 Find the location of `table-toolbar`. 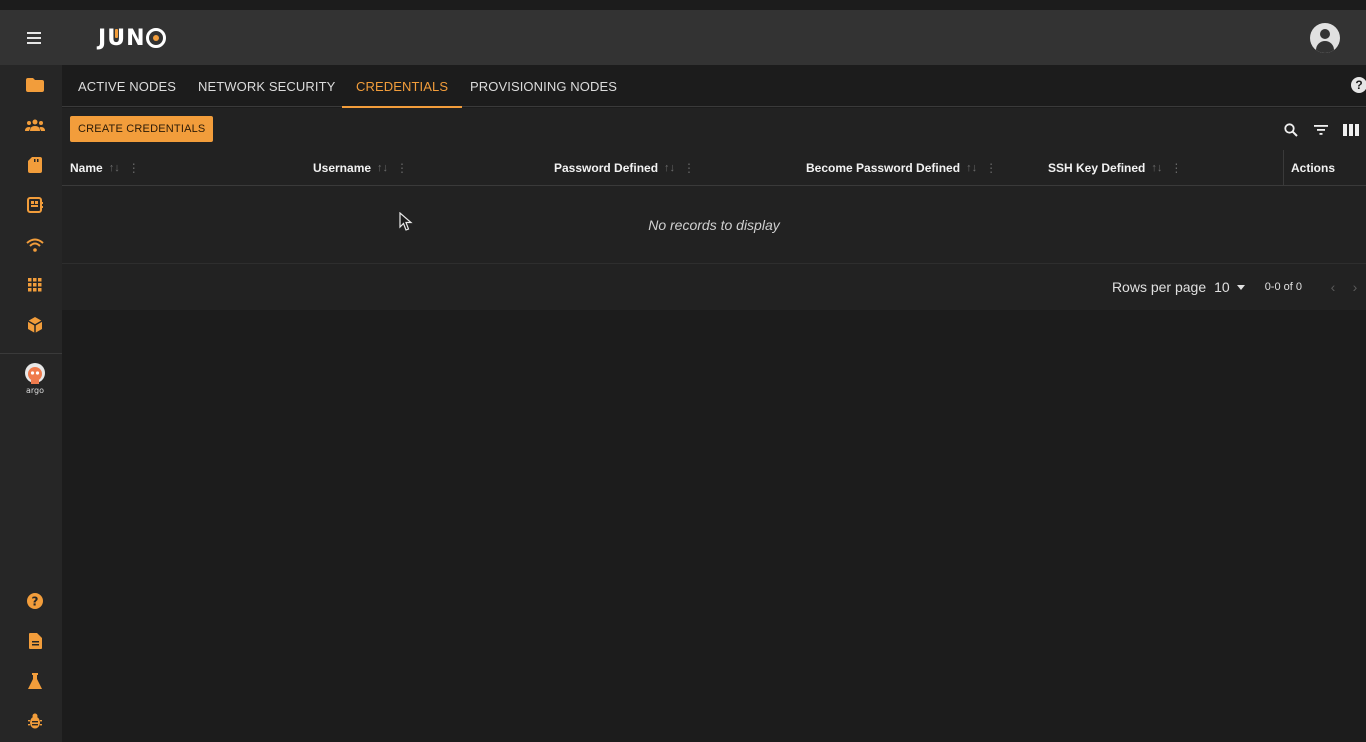

table-toolbar is located at coordinates (1321, 130).